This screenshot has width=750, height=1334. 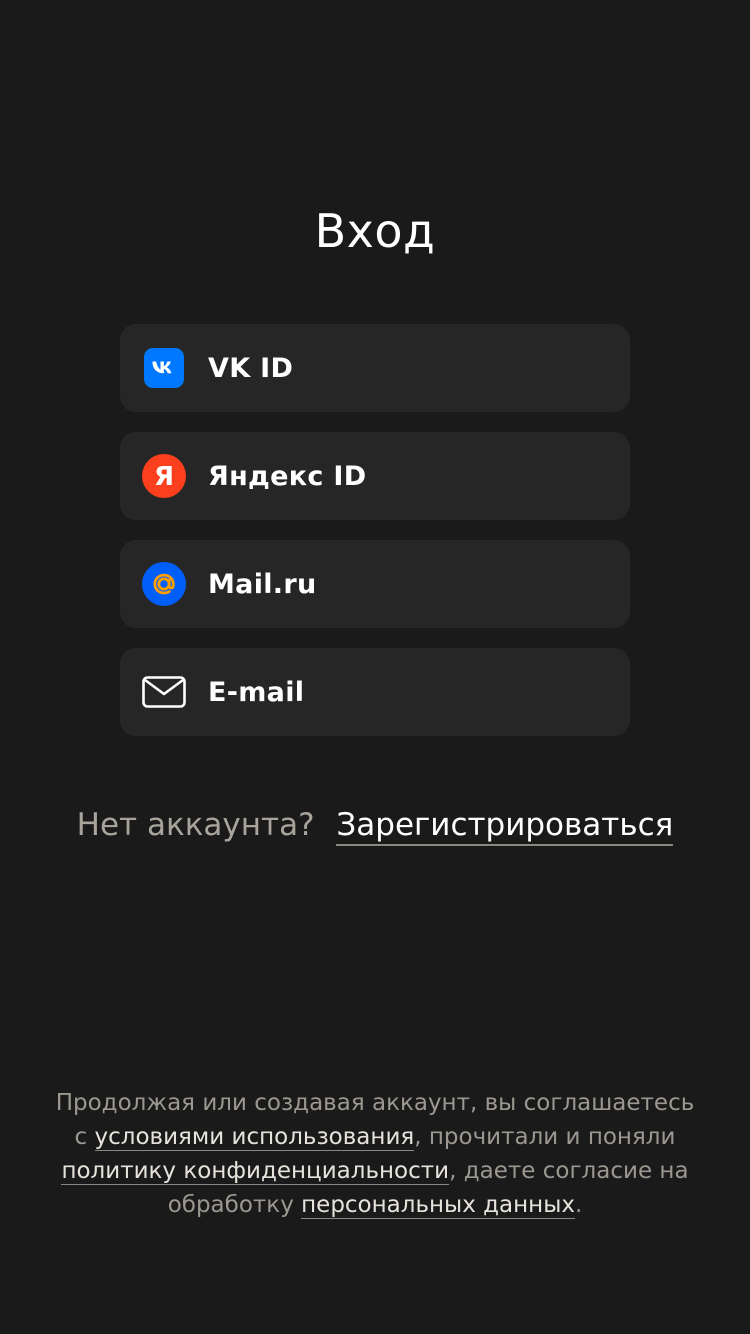 What do you see at coordinates (164, 584) in the screenshot?
I see `mailru-logo-icon` at bounding box center [164, 584].